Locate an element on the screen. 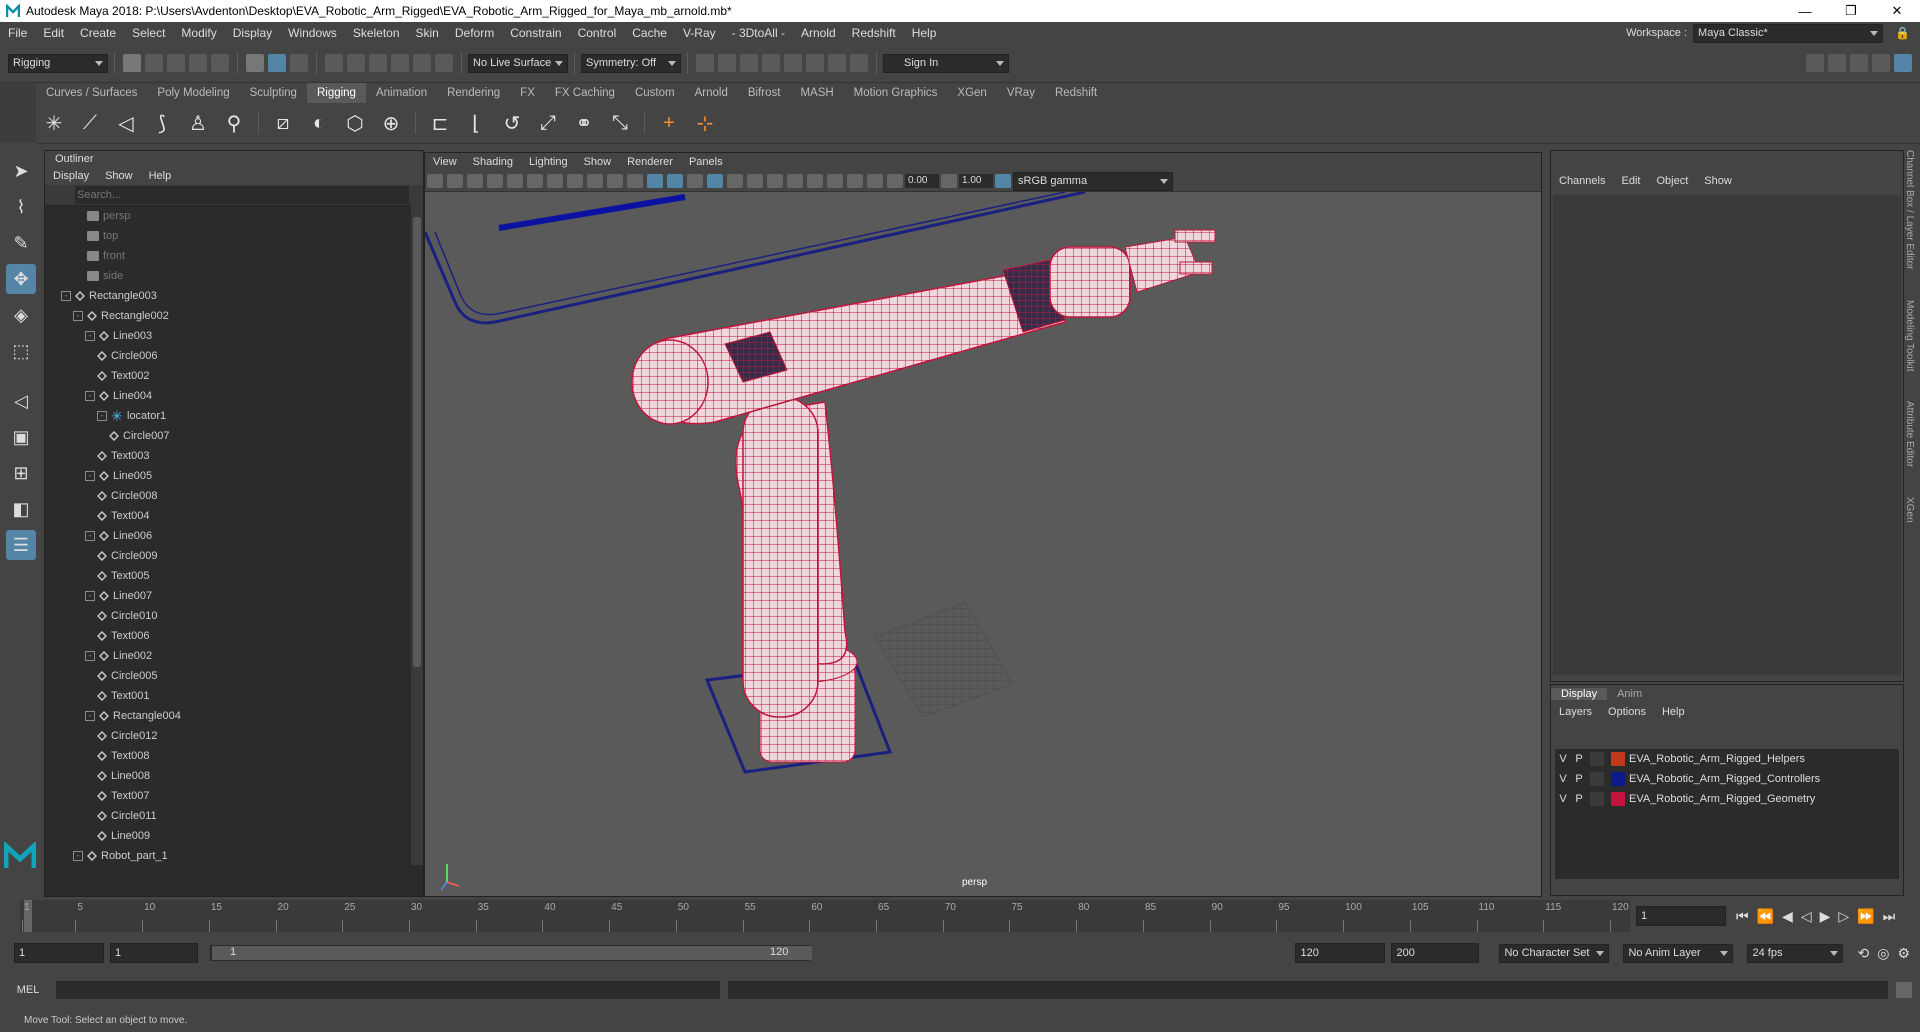 This screenshot has height=1032, width=1920. menu-constrain: Constrain is located at coordinates (535, 33).